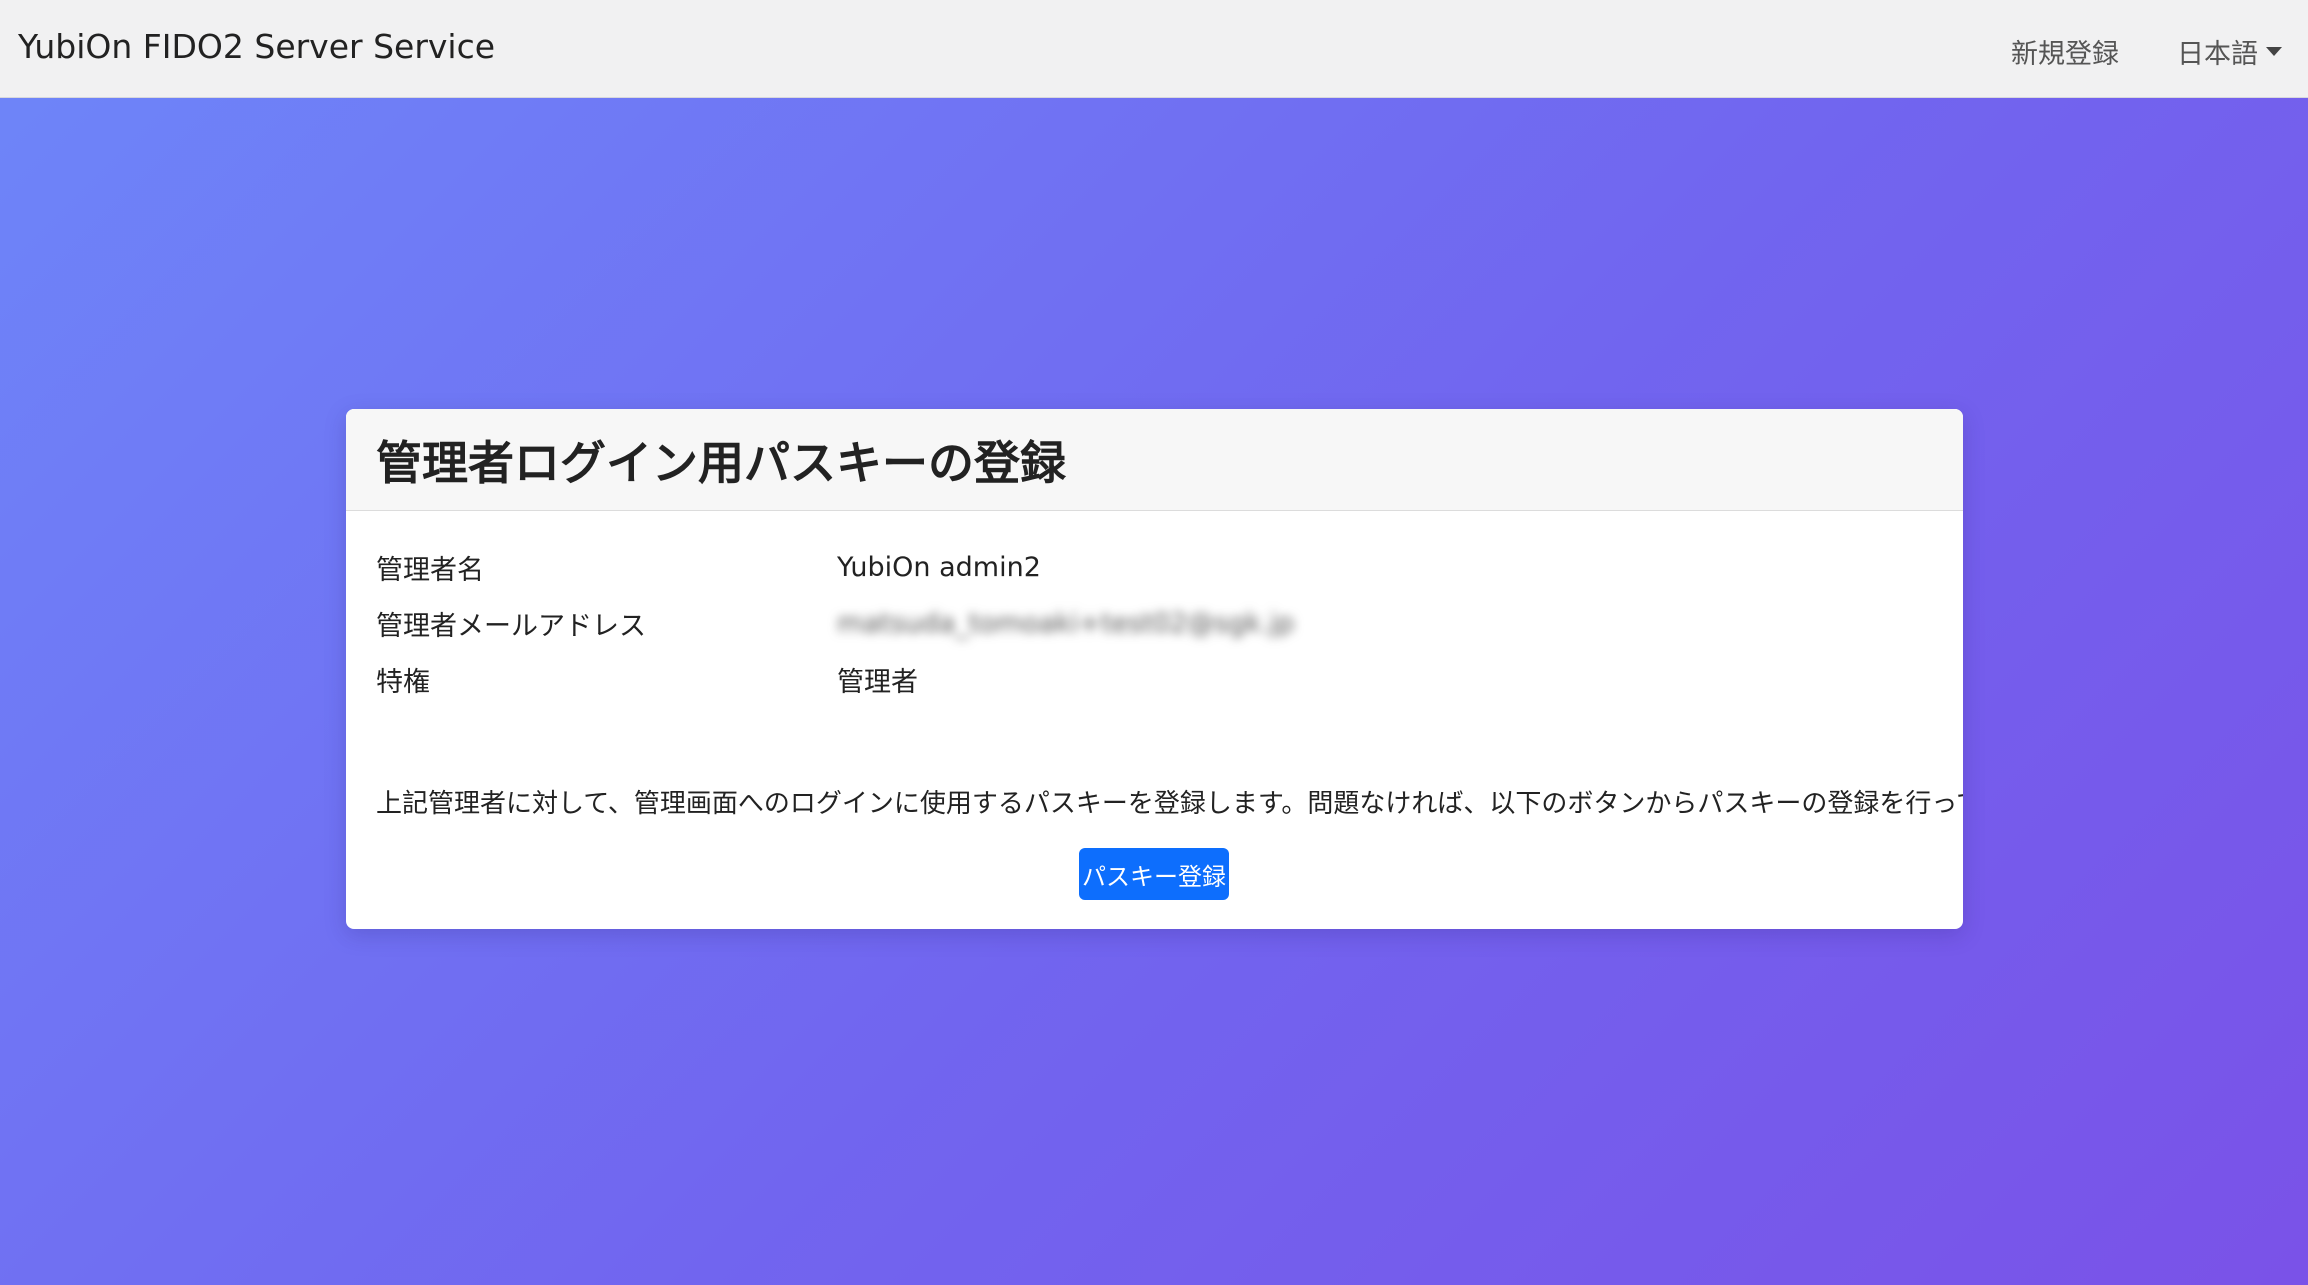  I want to click on navbar-right-menu: 新規登録 日本語, so click(2146, 51).